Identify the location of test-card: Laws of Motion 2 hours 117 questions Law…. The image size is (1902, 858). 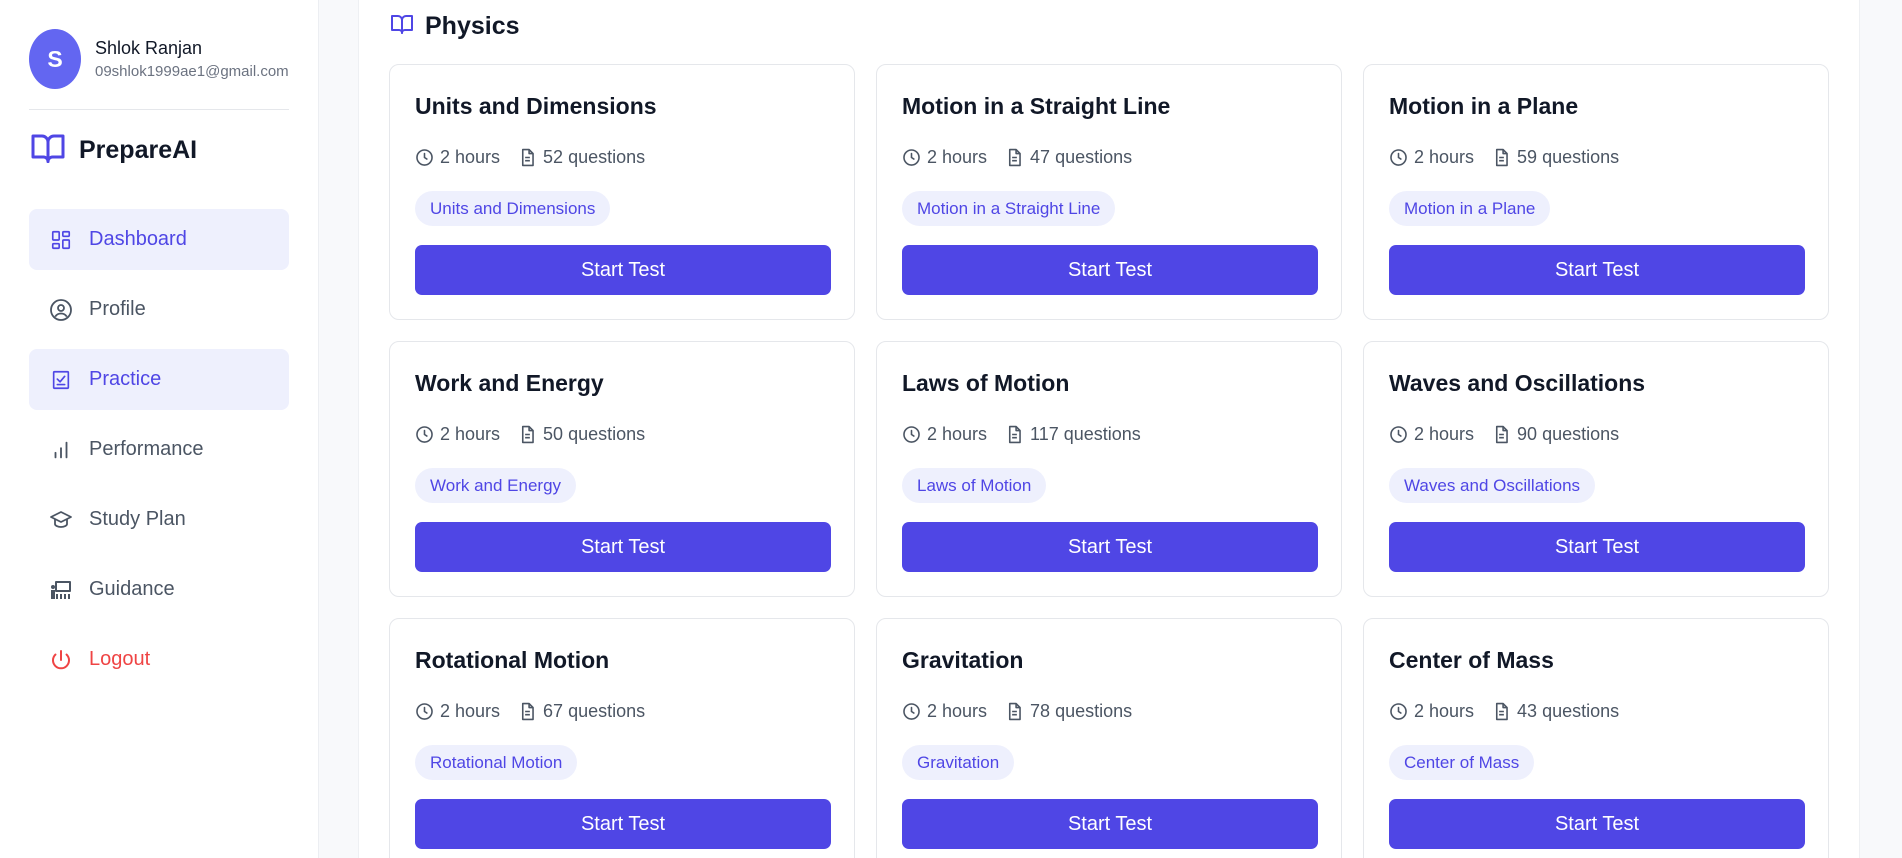
(1109, 469).